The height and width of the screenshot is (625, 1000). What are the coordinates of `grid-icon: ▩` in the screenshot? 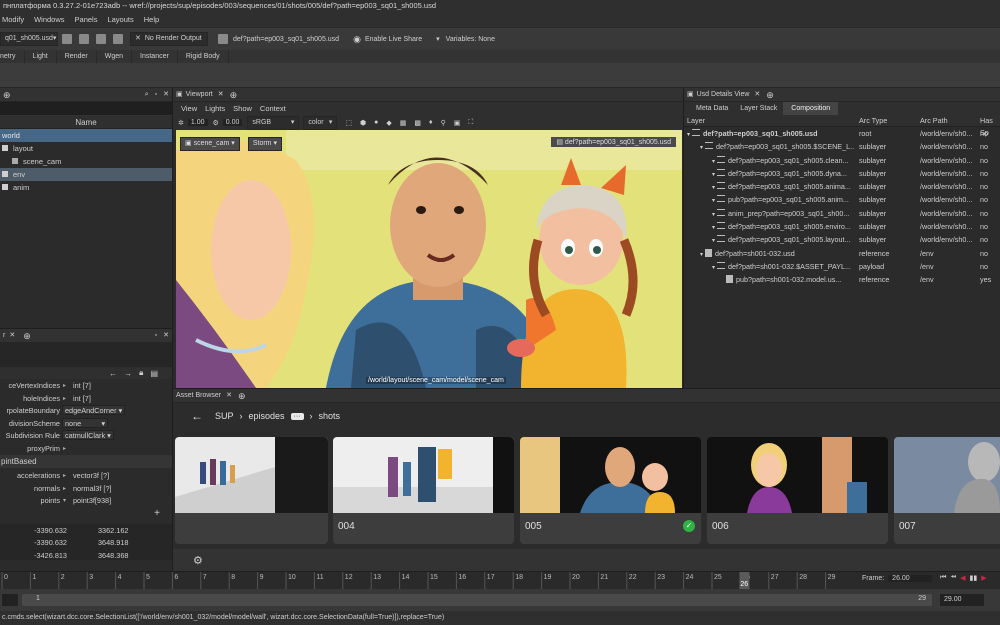 It's located at (417, 123).